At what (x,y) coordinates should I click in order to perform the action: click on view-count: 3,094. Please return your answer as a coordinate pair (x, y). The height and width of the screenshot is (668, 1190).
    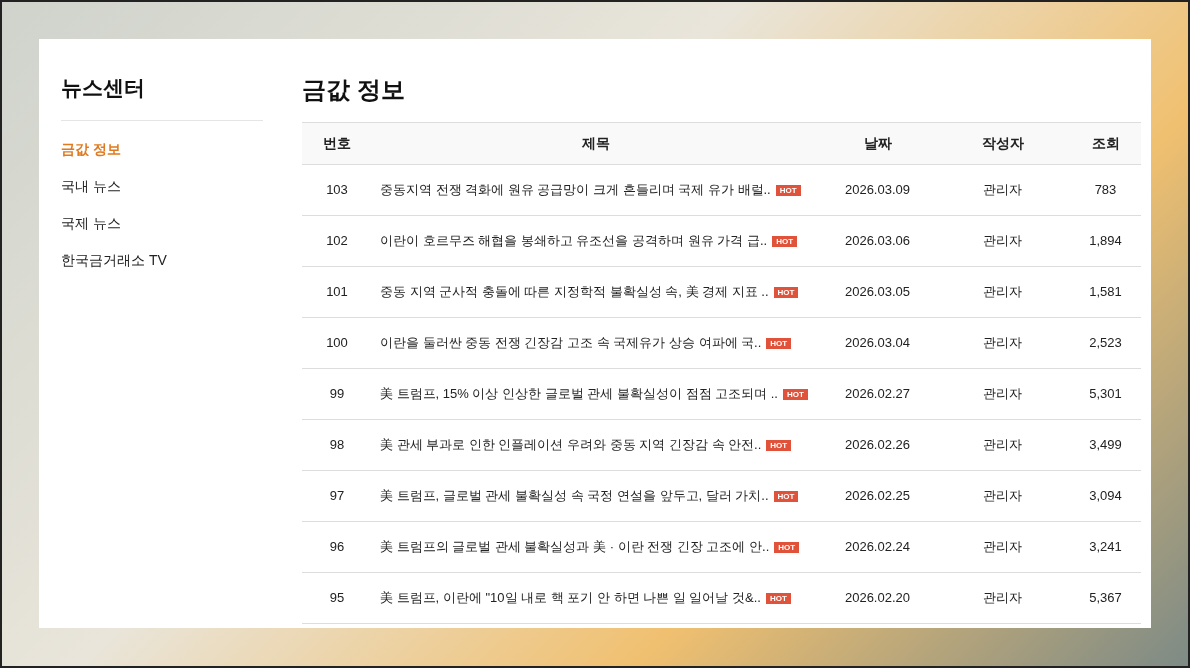
    Looking at the image, I should click on (1105, 496).